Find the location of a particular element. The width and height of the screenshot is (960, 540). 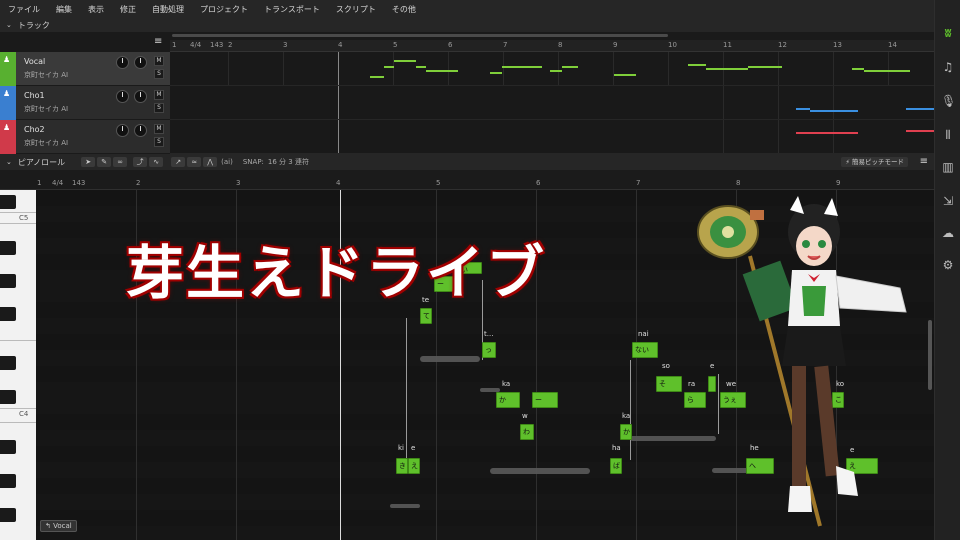

select-tool-icon: ➤ is located at coordinates (88, 162).